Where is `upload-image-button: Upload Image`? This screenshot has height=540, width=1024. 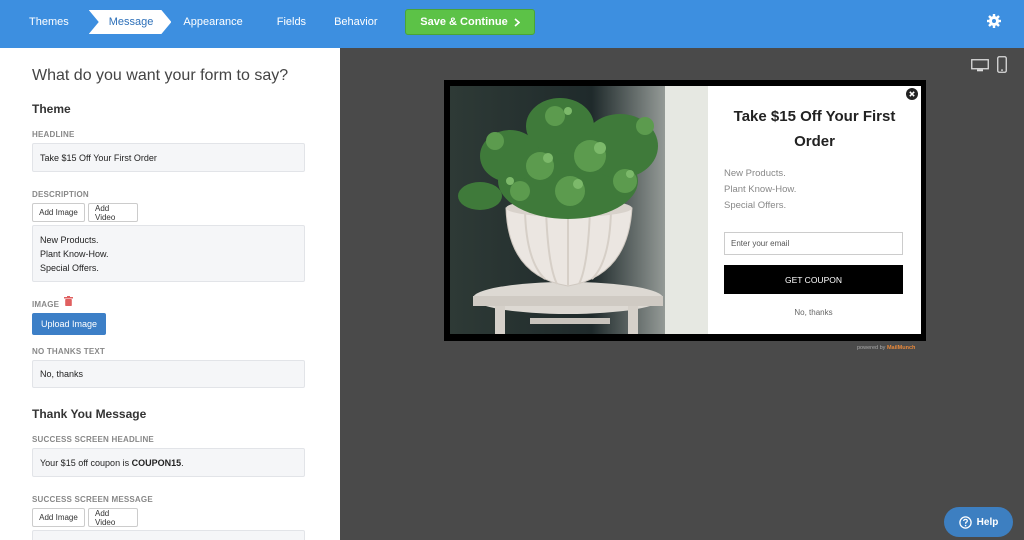 upload-image-button: Upload Image is located at coordinates (69, 324).